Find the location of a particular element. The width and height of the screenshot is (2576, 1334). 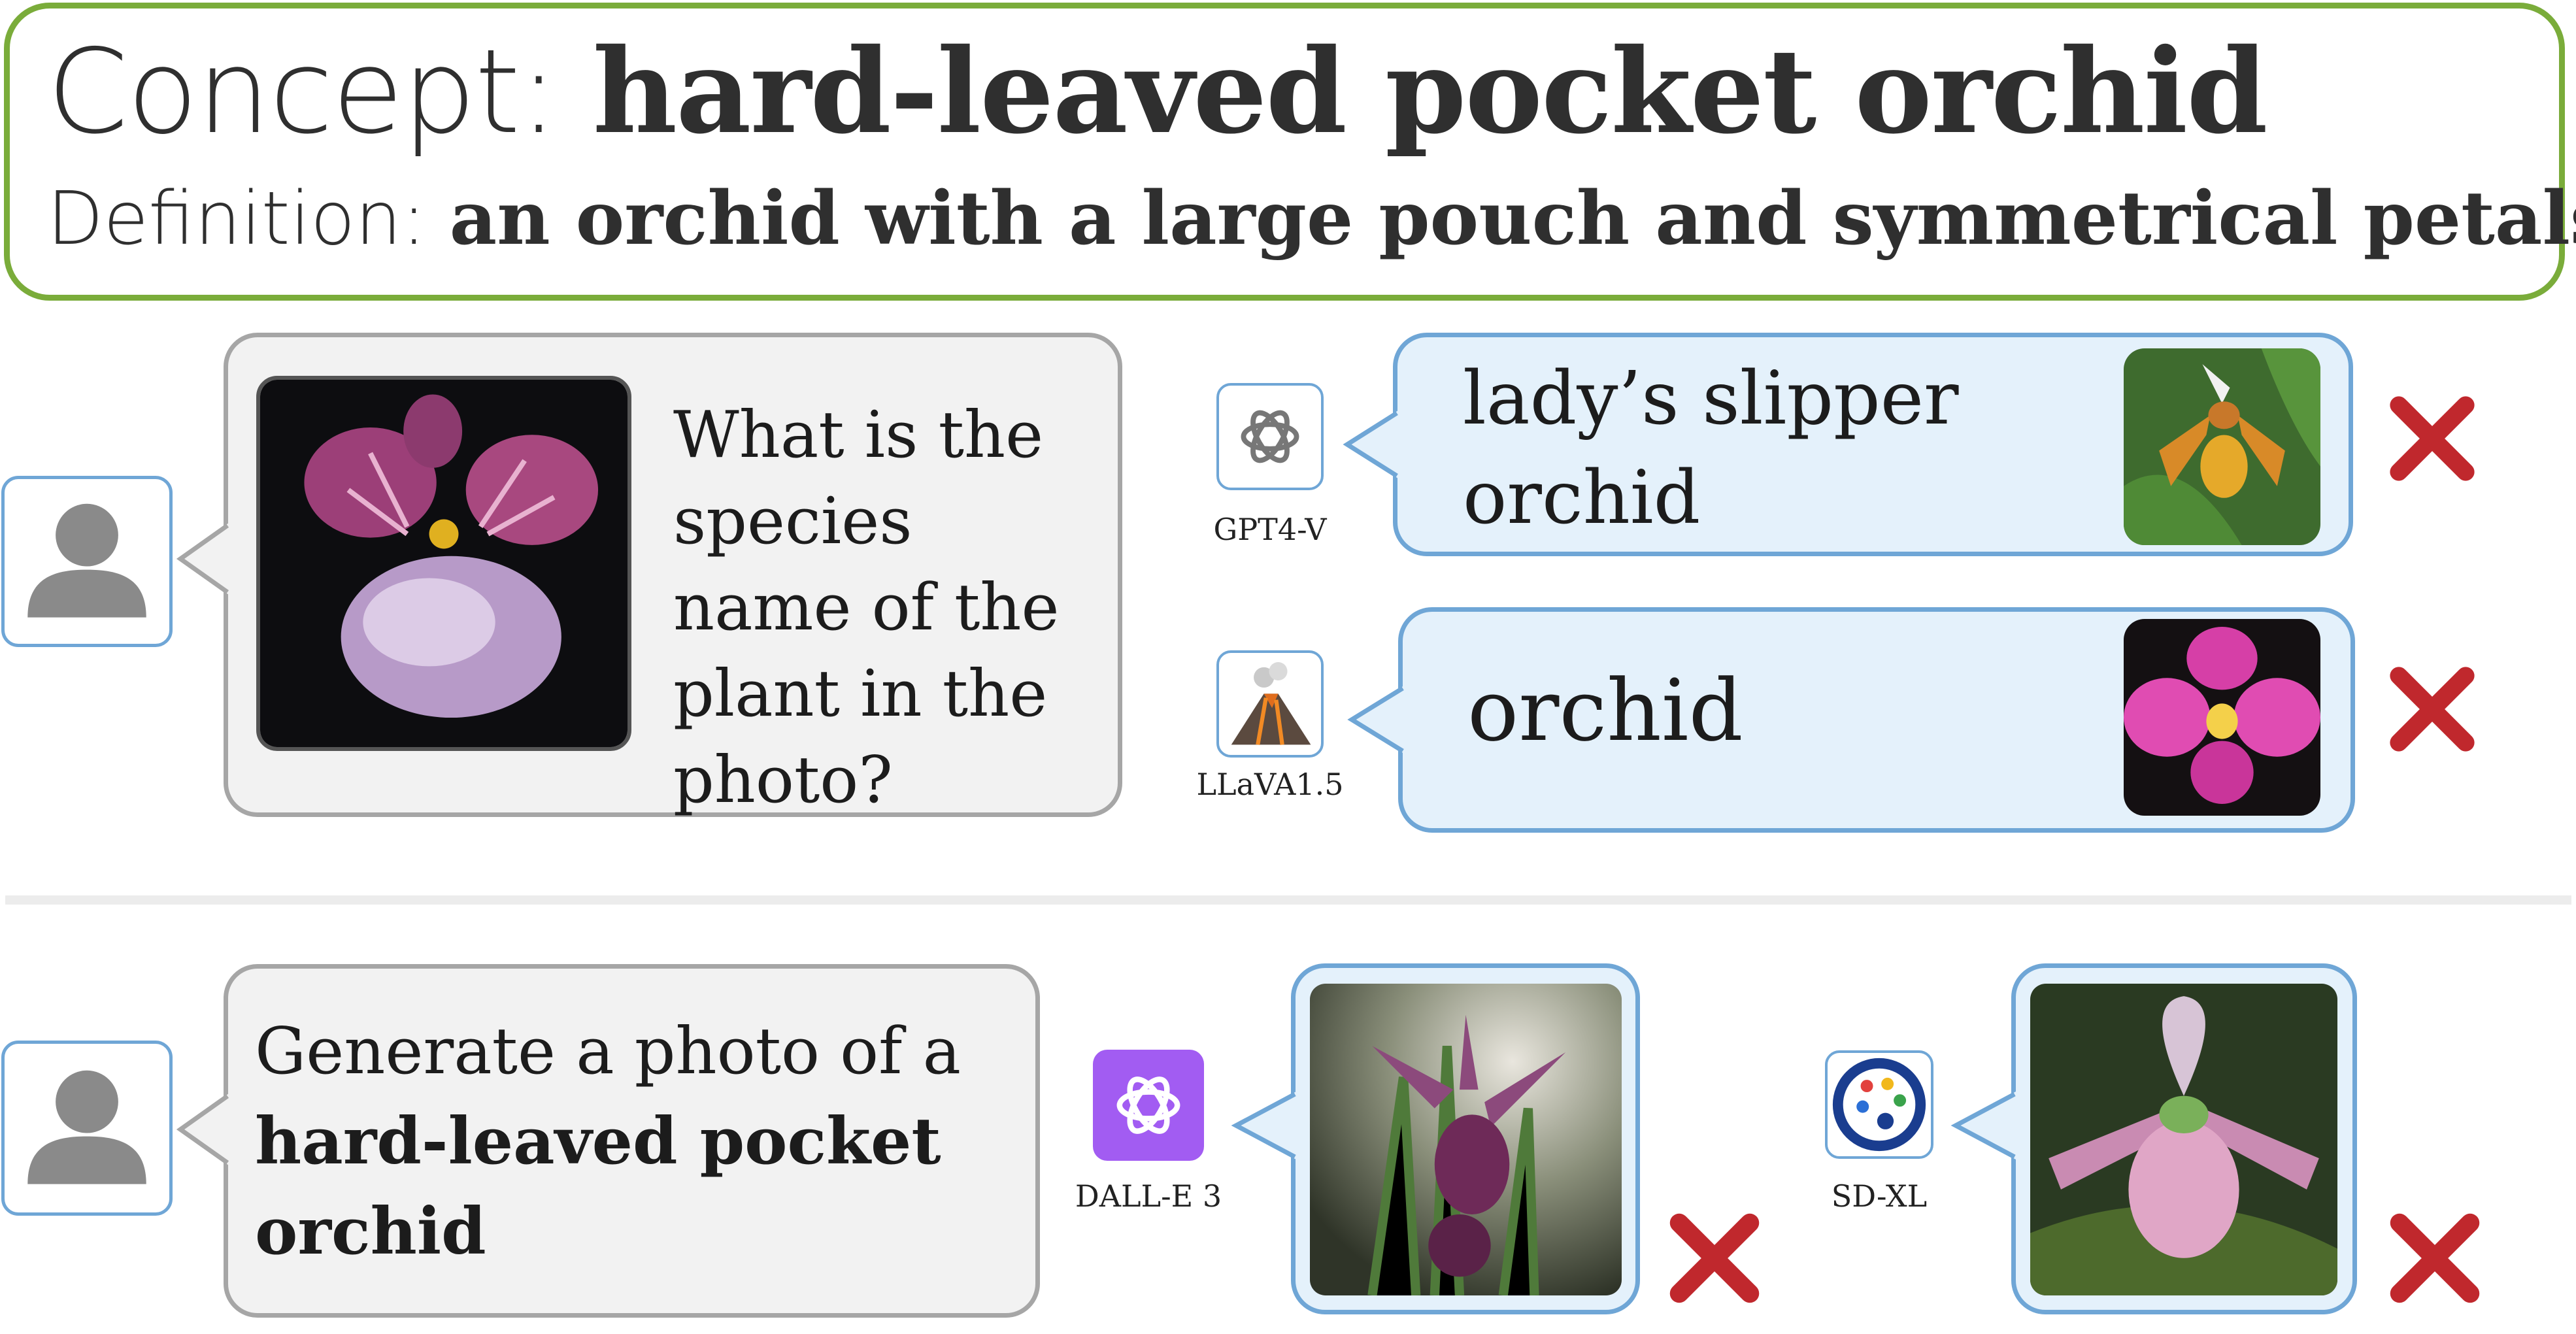

gpt4v-icon is located at coordinates (1270, 436).